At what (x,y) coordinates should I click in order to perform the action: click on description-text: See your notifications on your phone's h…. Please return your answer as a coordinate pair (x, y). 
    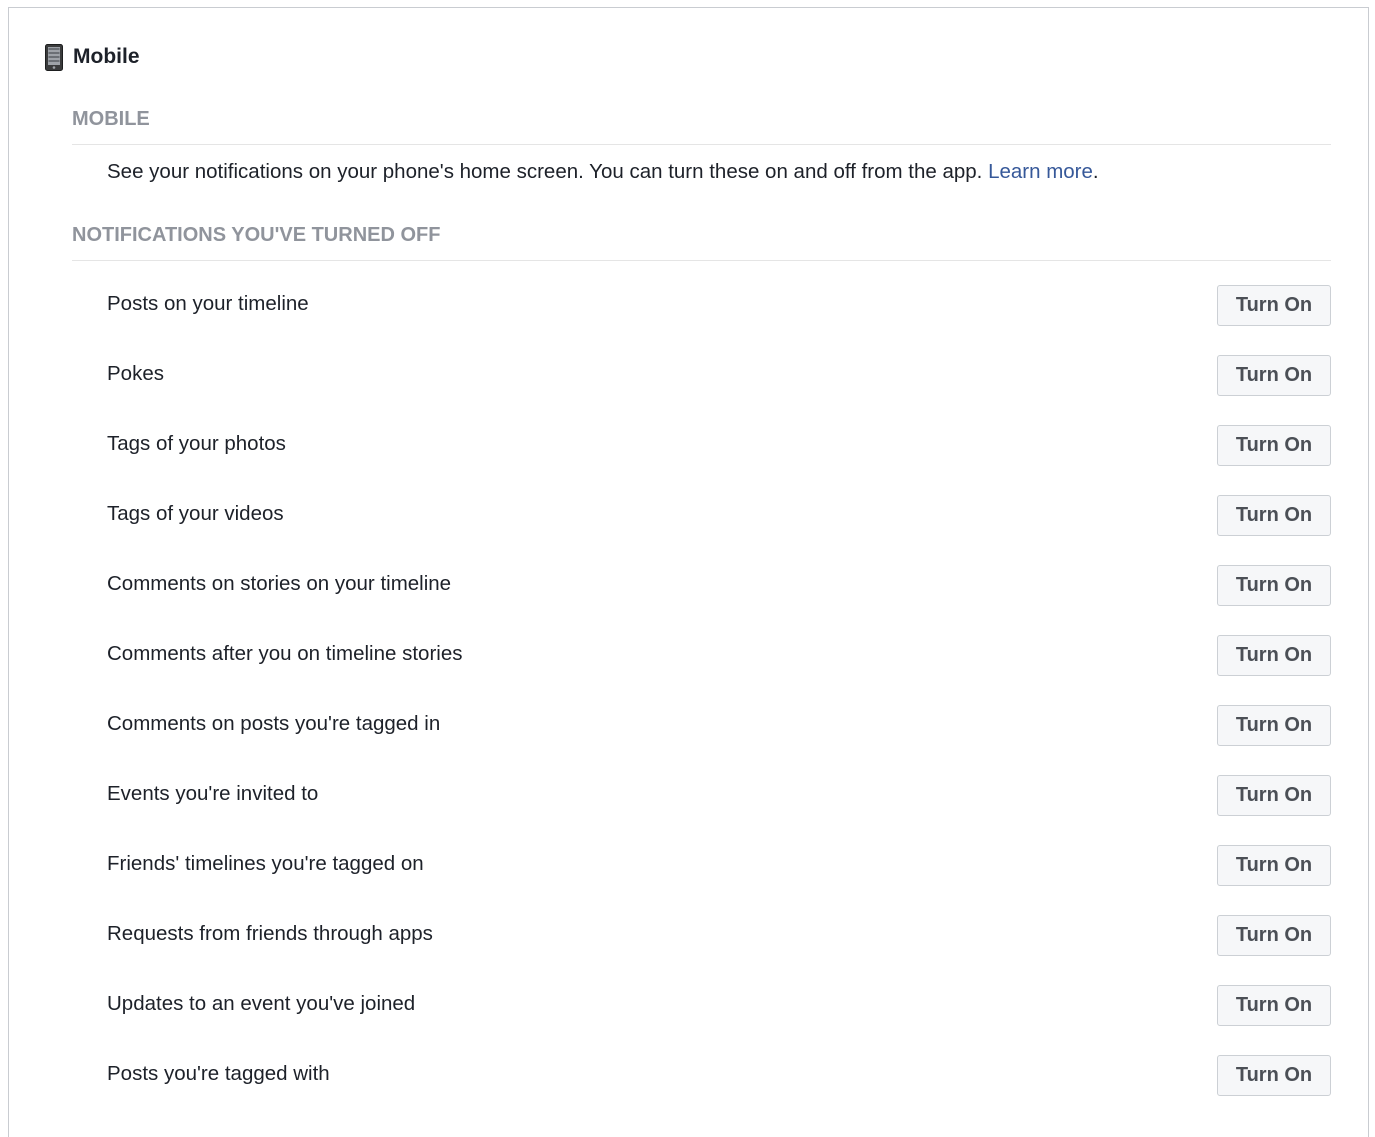
    Looking at the image, I should click on (548, 171).